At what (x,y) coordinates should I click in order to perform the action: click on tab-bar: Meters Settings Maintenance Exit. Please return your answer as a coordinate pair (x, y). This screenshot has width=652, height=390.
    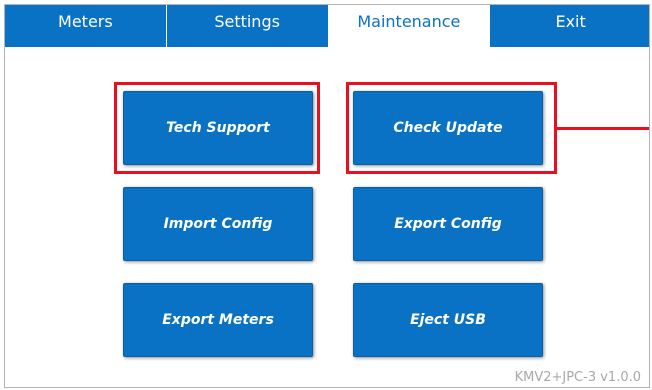
    Looking at the image, I should click on (327, 26).